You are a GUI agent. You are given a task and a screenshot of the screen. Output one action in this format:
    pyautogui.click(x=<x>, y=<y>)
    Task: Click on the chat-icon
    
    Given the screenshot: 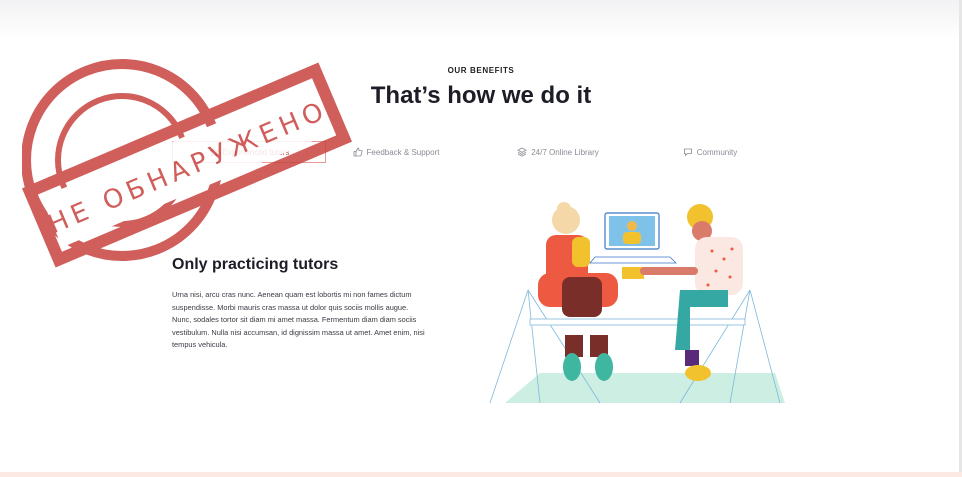 What is the action you would take?
    pyautogui.click(x=688, y=152)
    